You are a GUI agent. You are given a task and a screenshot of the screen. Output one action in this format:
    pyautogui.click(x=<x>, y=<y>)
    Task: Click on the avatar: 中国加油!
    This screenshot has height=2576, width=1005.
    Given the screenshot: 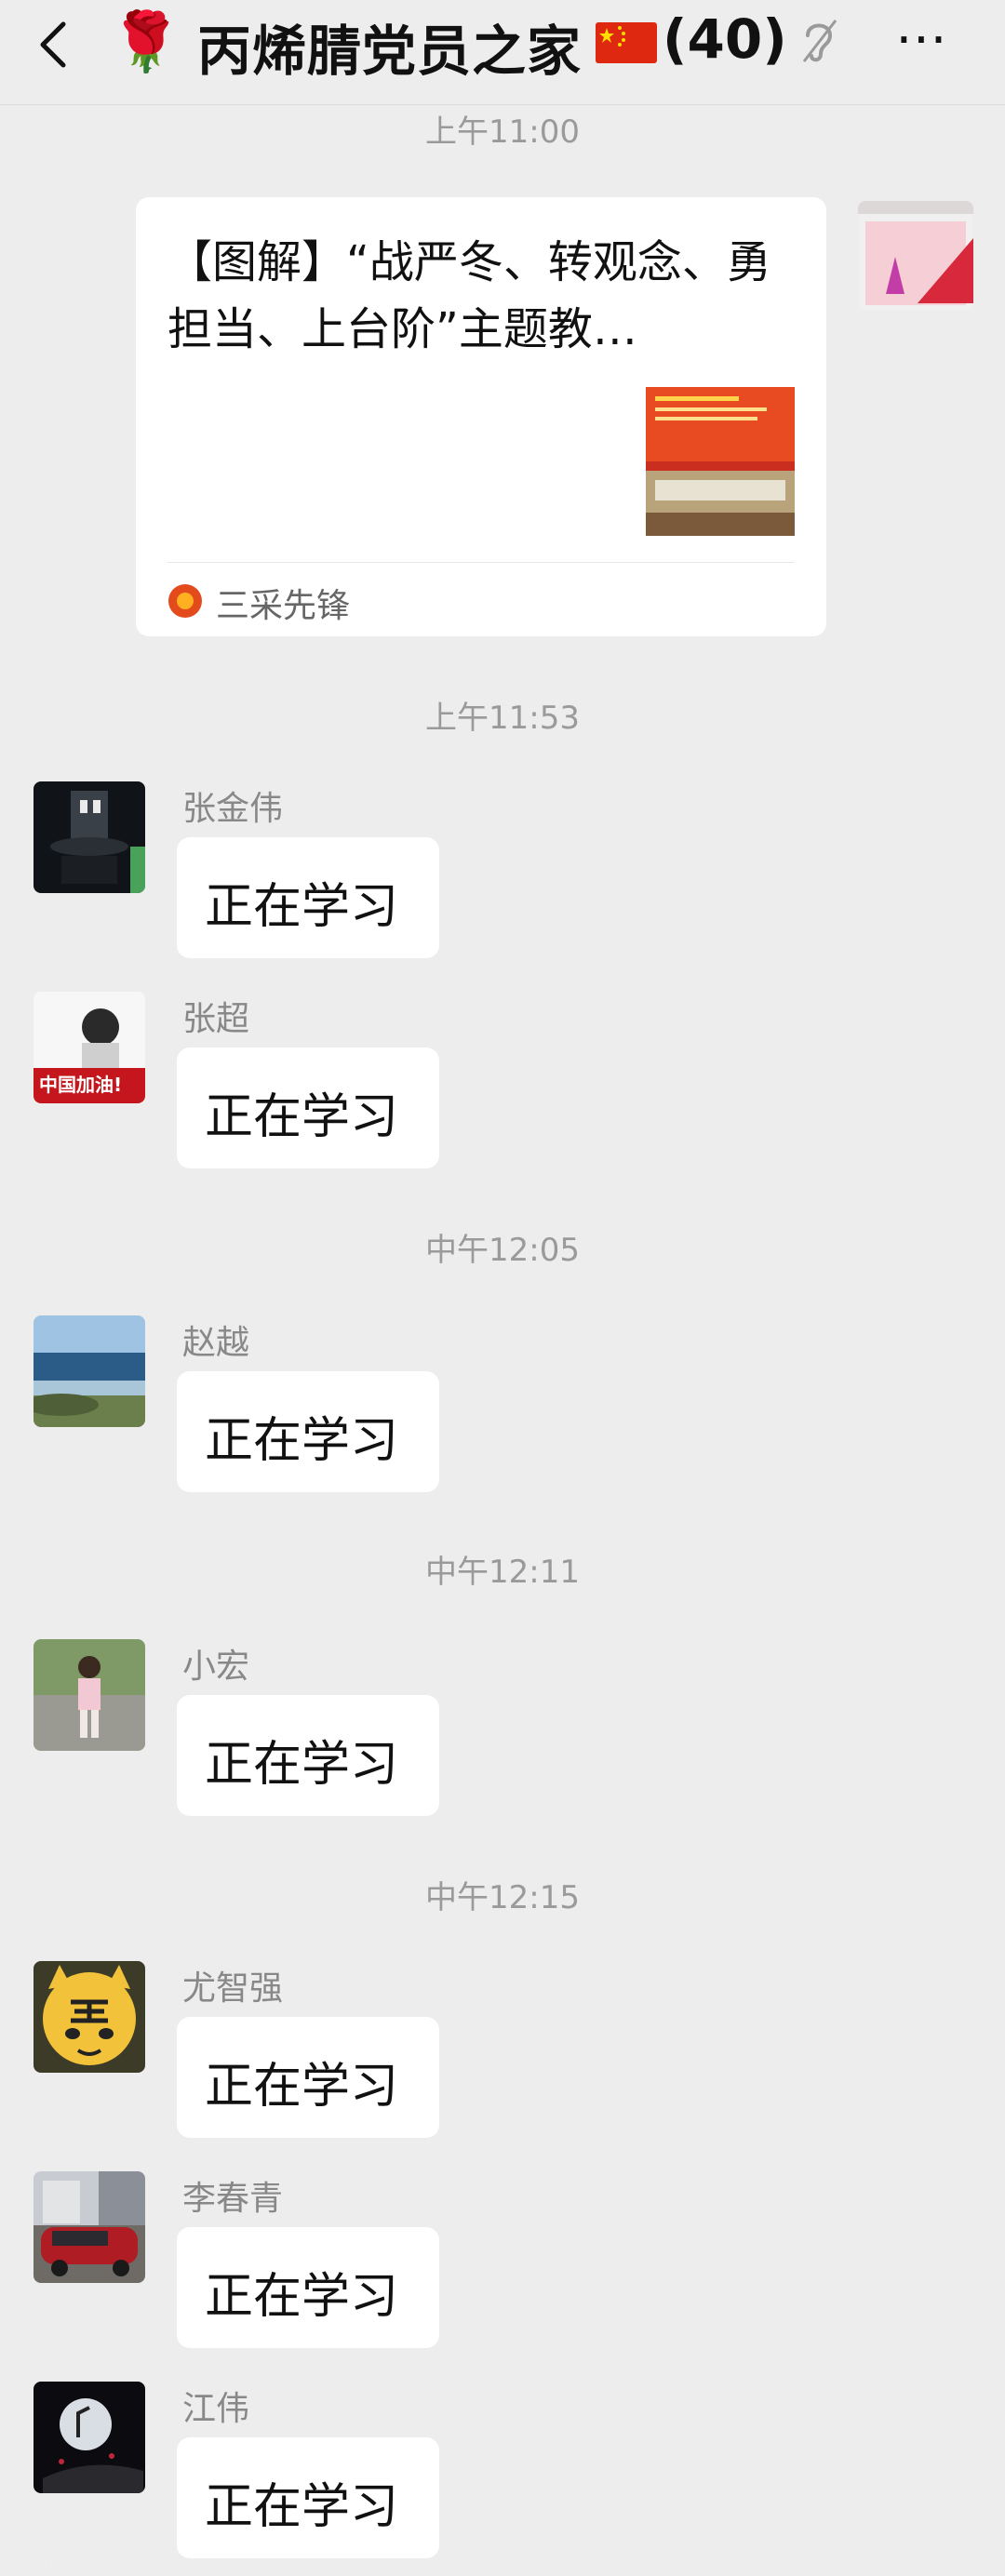 What is the action you would take?
    pyautogui.click(x=89, y=1047)
    